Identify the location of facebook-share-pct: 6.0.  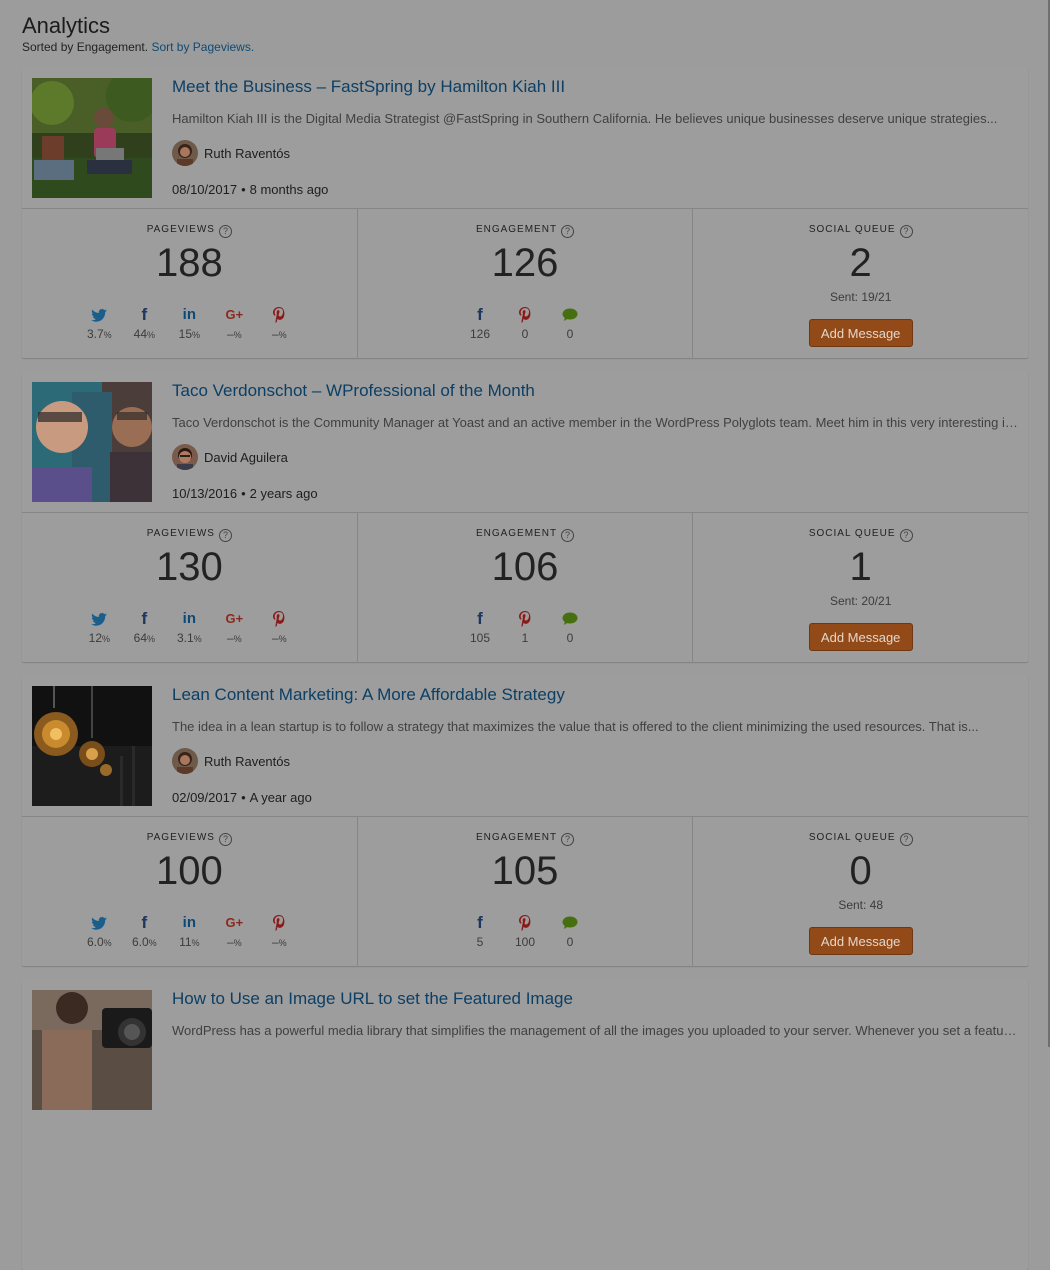
(140, 942).